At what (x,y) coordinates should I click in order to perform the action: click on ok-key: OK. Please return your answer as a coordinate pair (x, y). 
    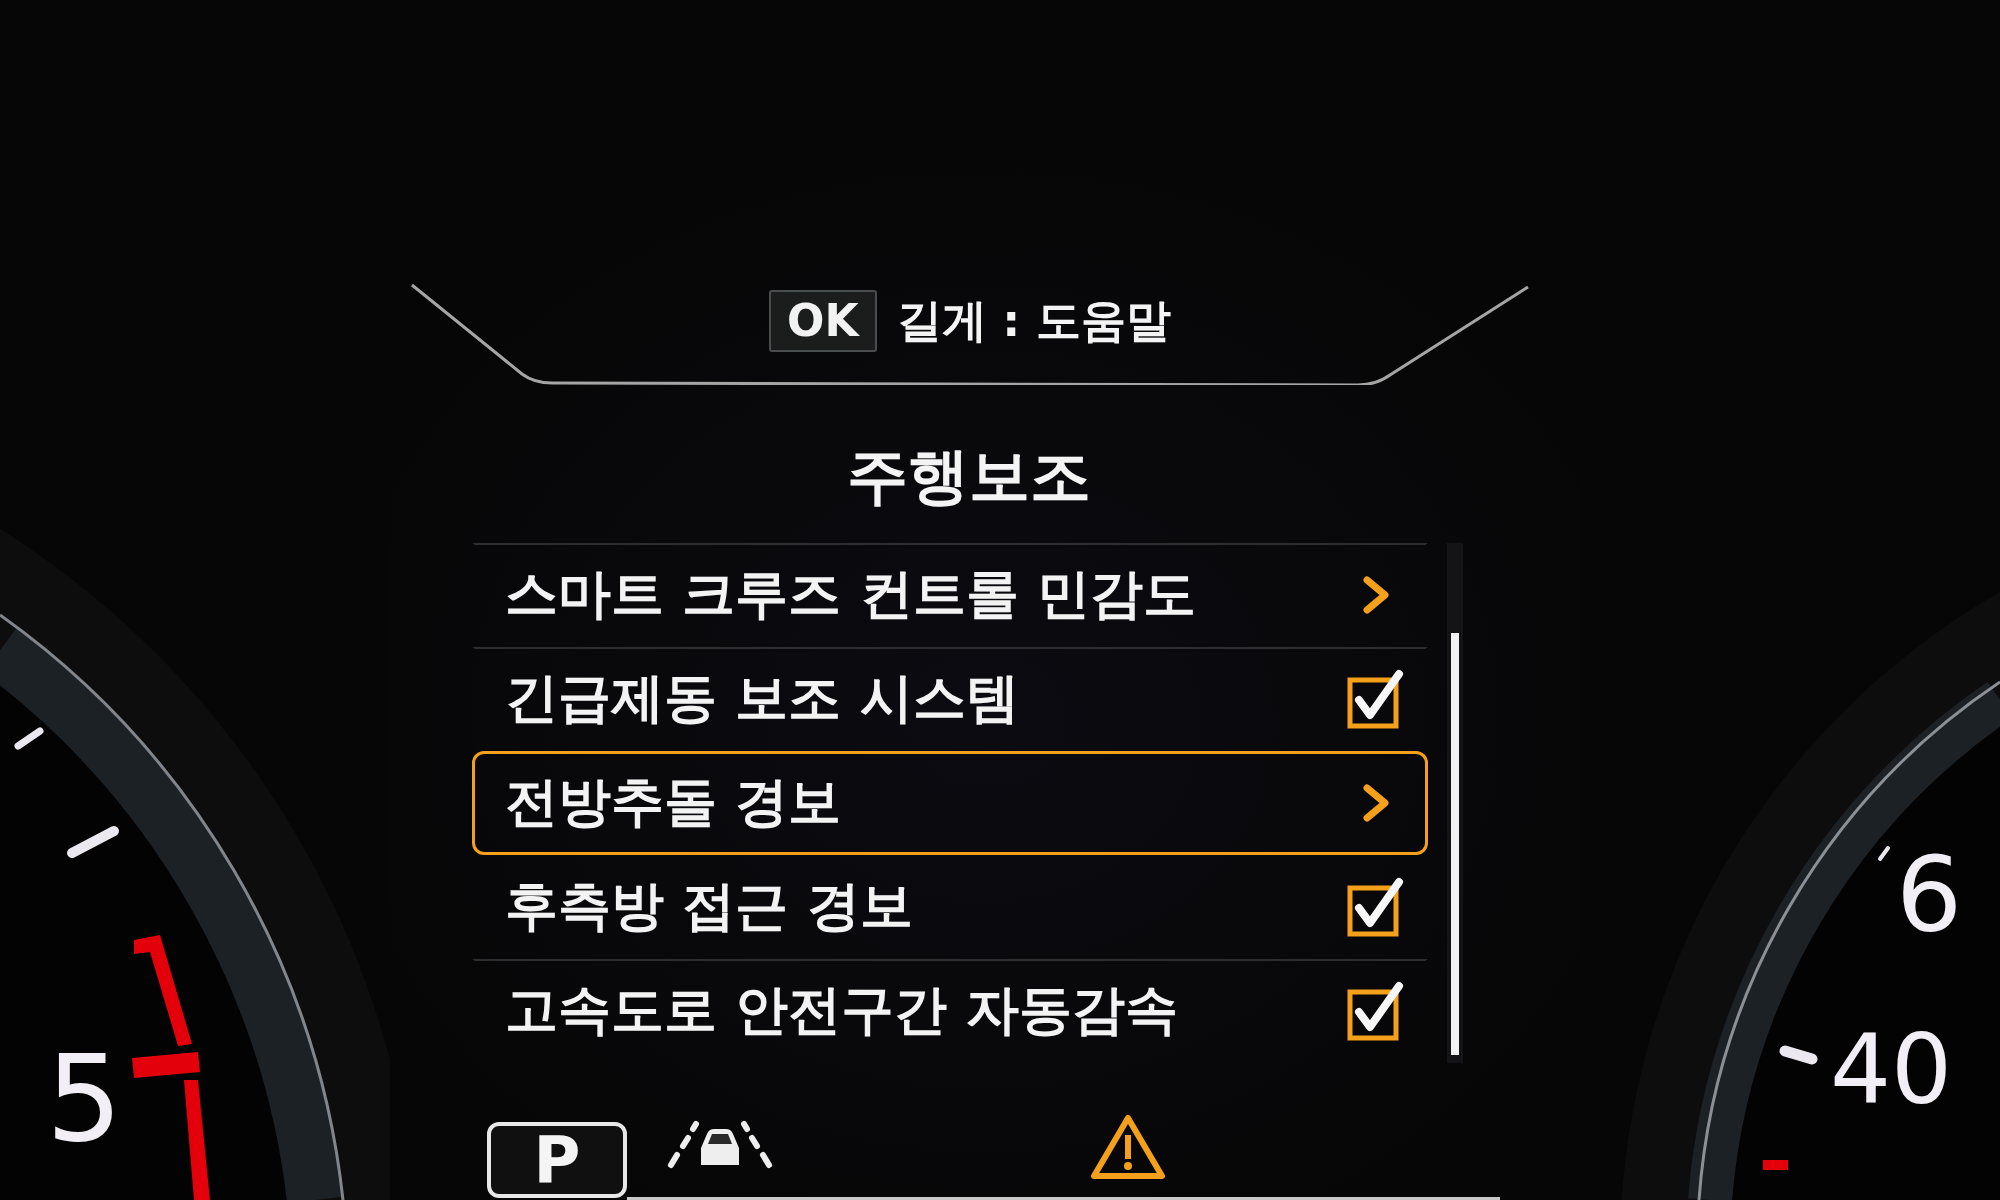
    Looking at the image, I should click on (823, 321).